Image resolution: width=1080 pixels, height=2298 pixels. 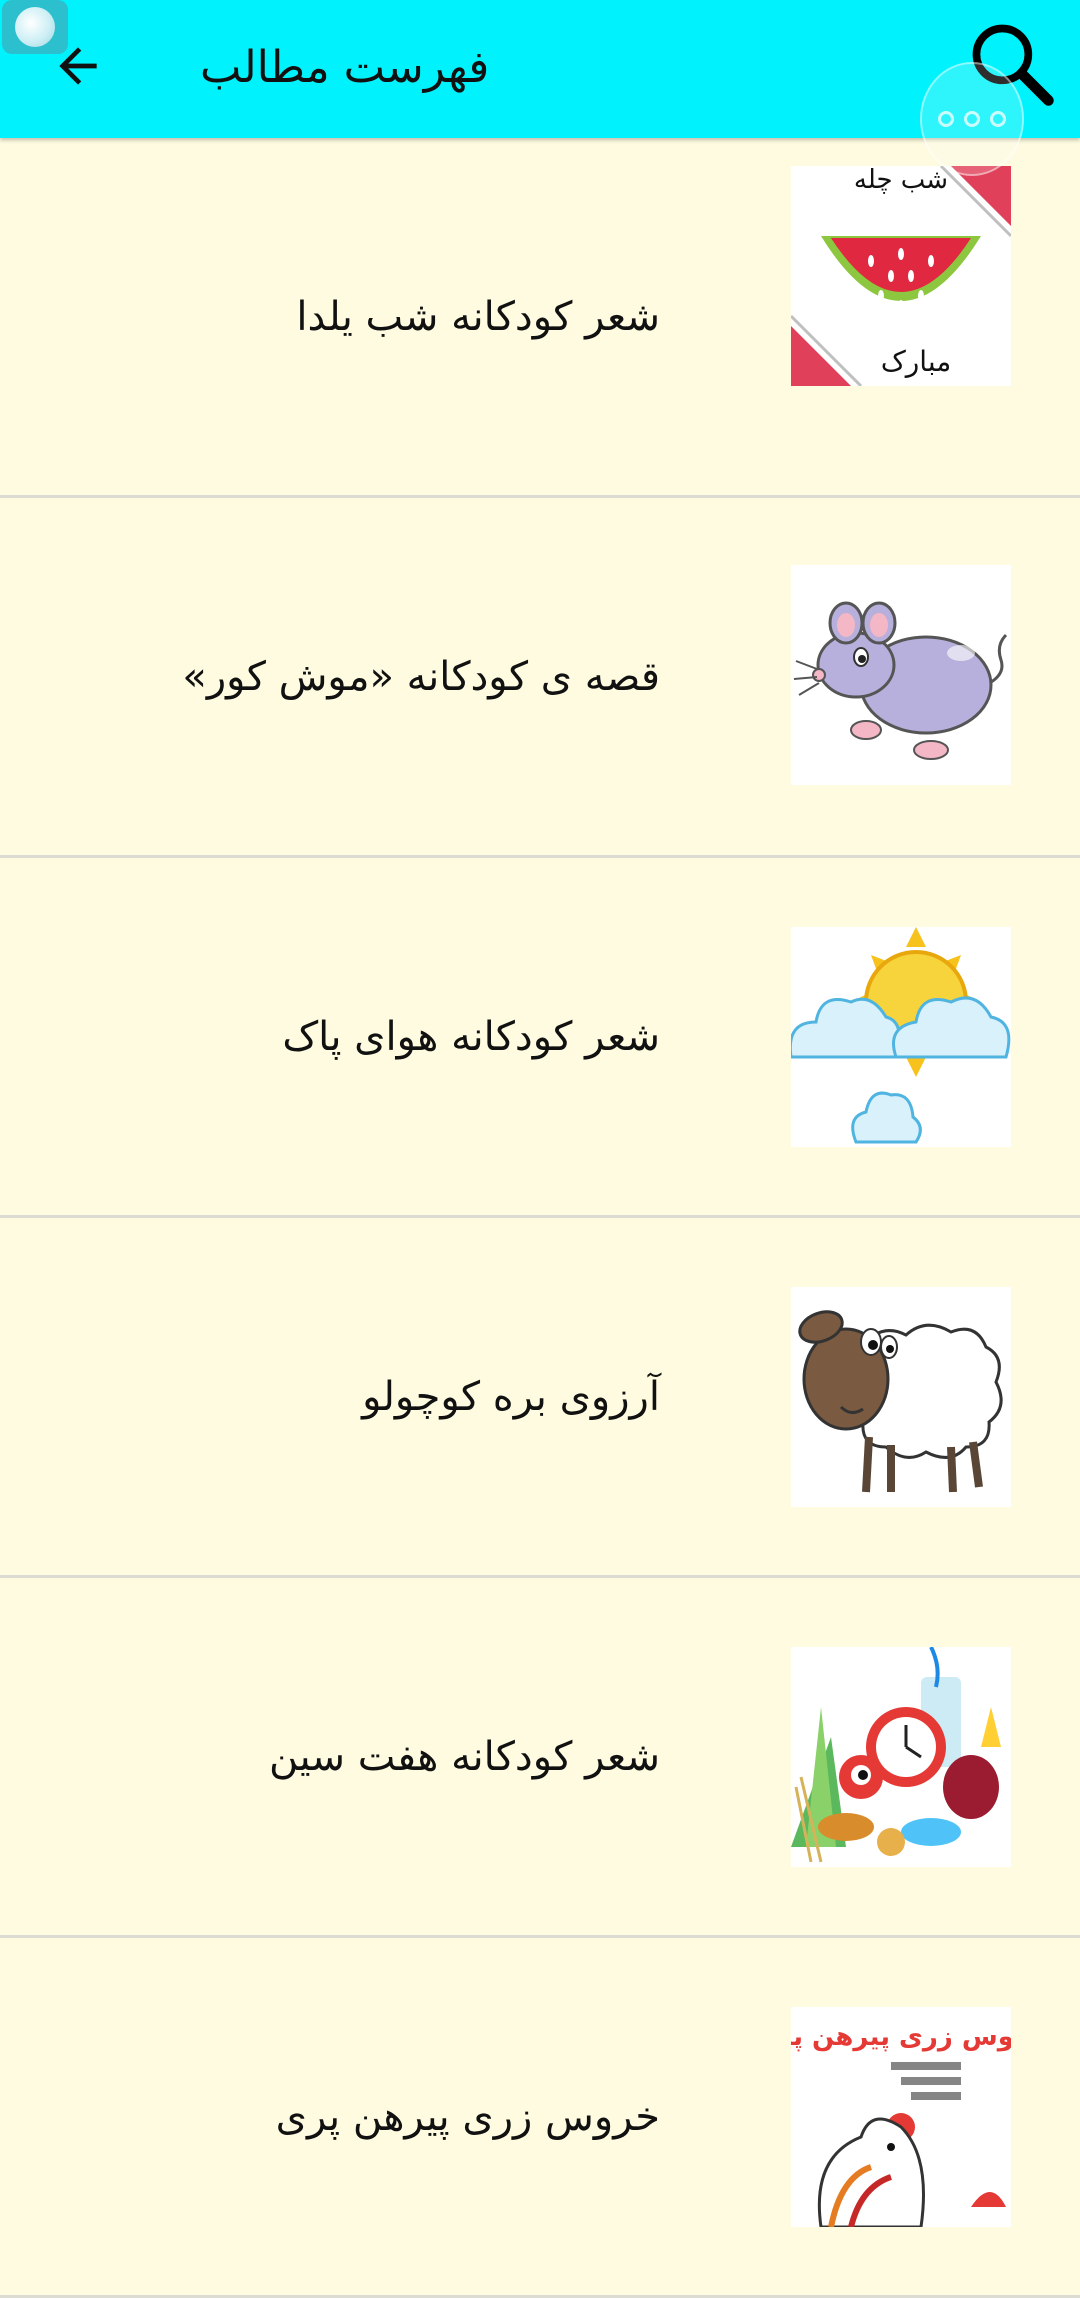 What do you see at coordinates (972, 119) in the screenshot?
I see `more-dots-icon` at bounding box center [972, 119].